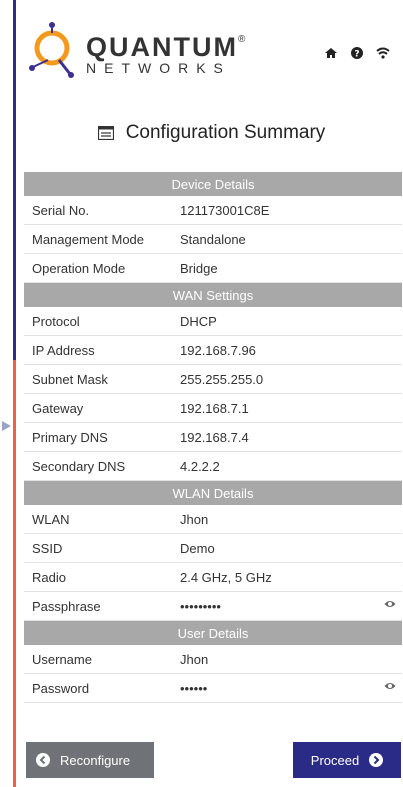 The height and width of the screenshot is (787, 403). Describe the element at coordinates (383, 53) in the screenshot. I see `wifi-icon` at that location.